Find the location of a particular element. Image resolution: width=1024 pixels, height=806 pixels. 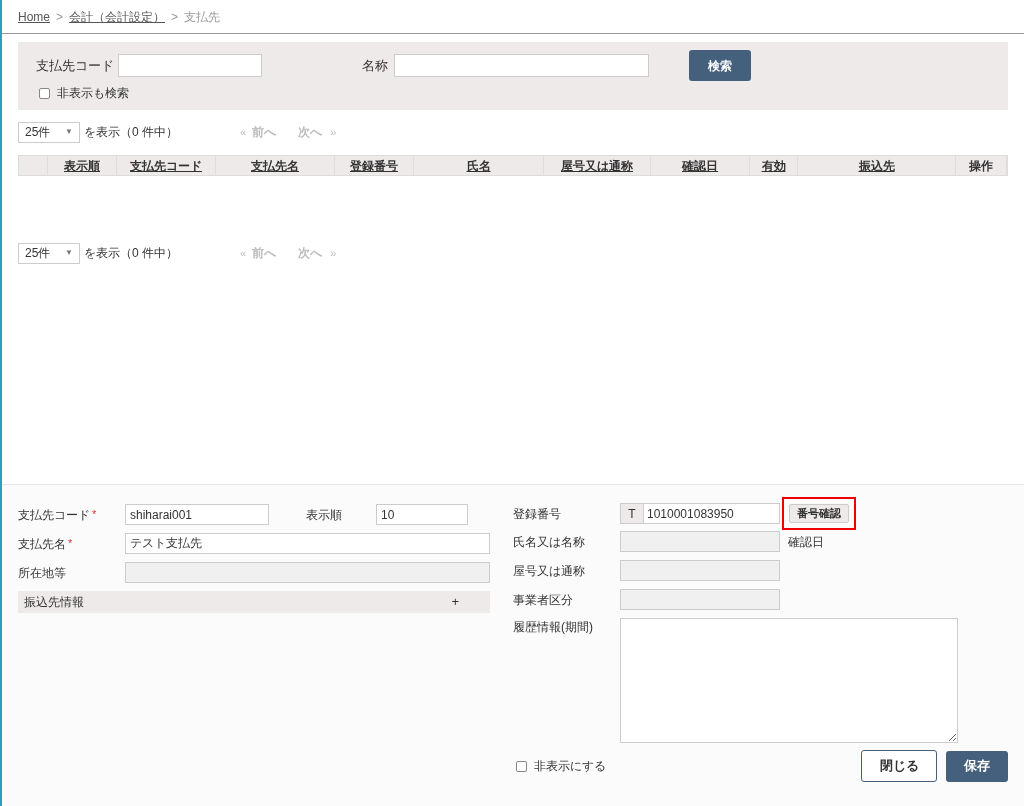

field-label: 屋号又は通称 is located at coordinates (549, 571).